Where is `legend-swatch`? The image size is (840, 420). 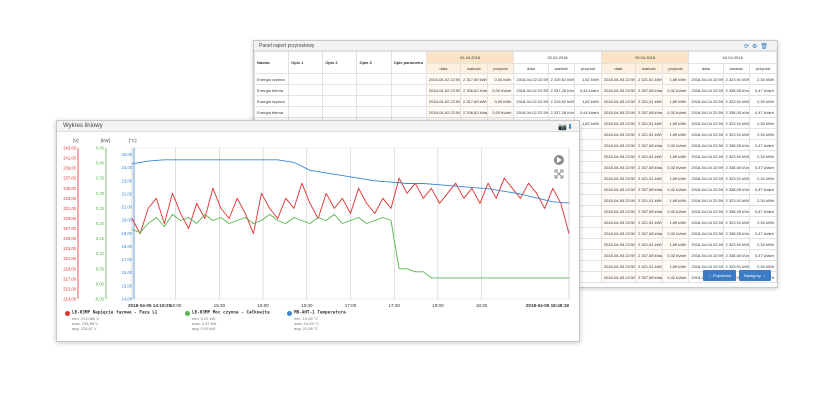
legend-swatch is located at coordinates (289, 313).